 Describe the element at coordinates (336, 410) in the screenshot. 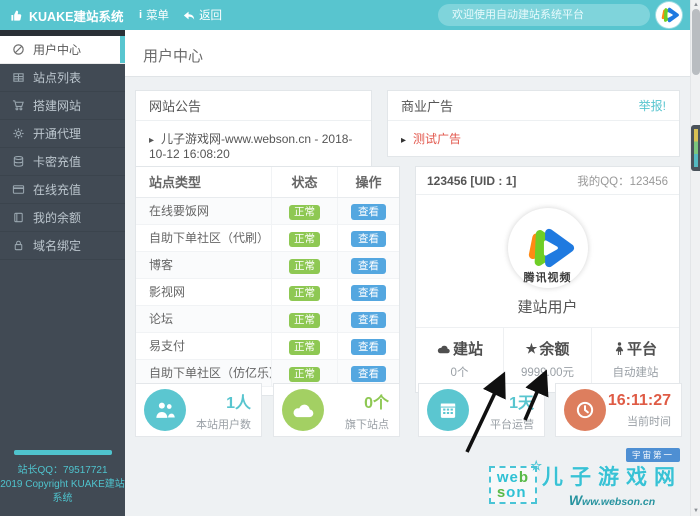

I see `card-sub-sites: 0个 旗下站点` at that location.